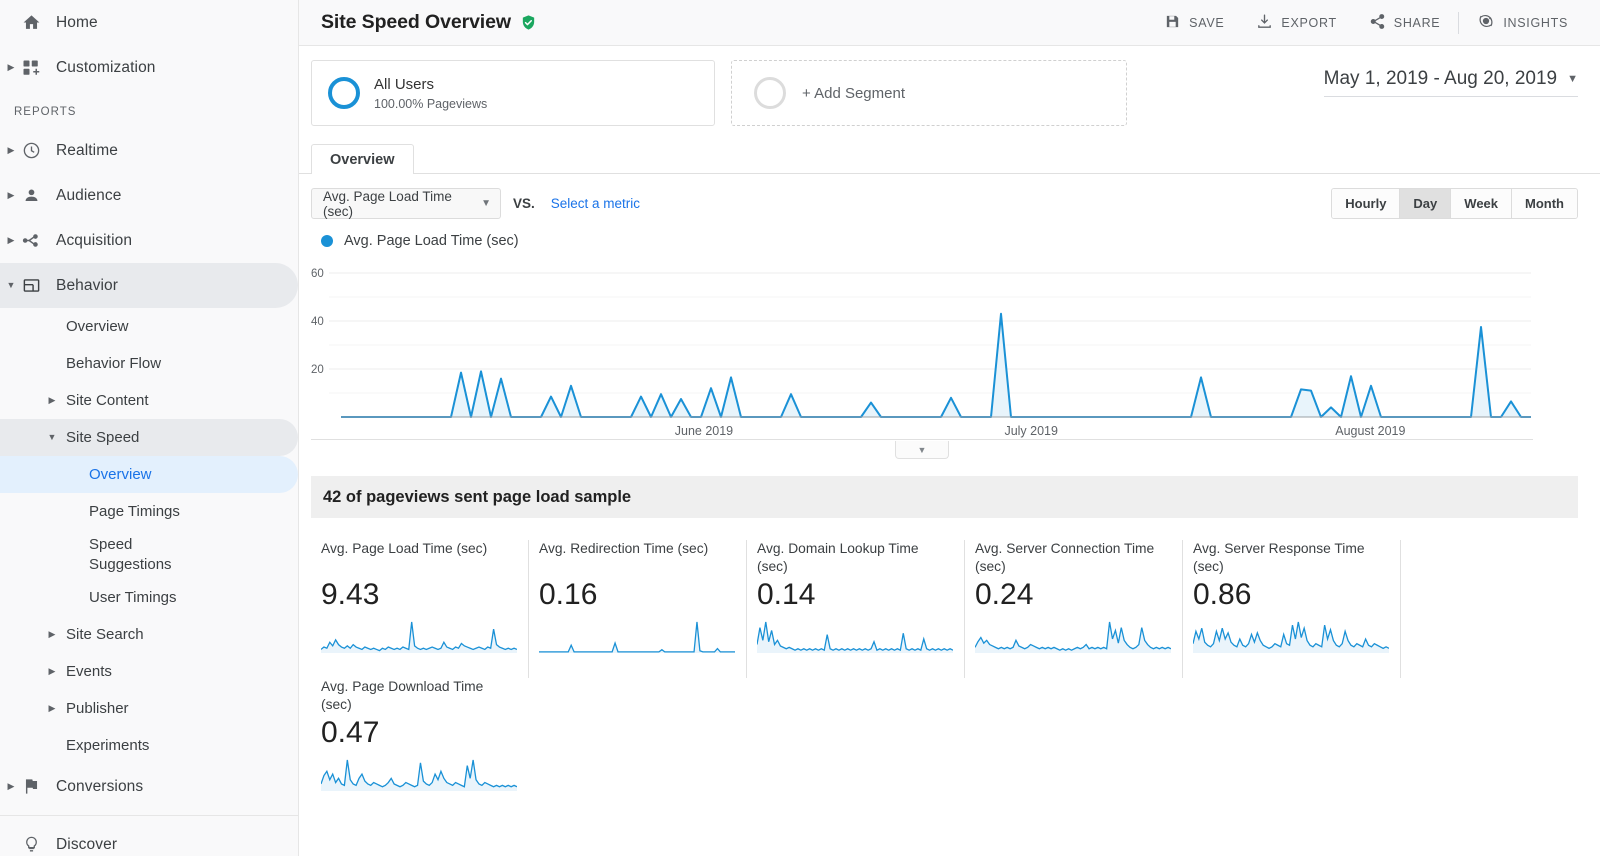 This screenshot has width=1600, height=856. I want to click on metric-card-label: Avg. Server Response Time (sec), so click(1279, 558).